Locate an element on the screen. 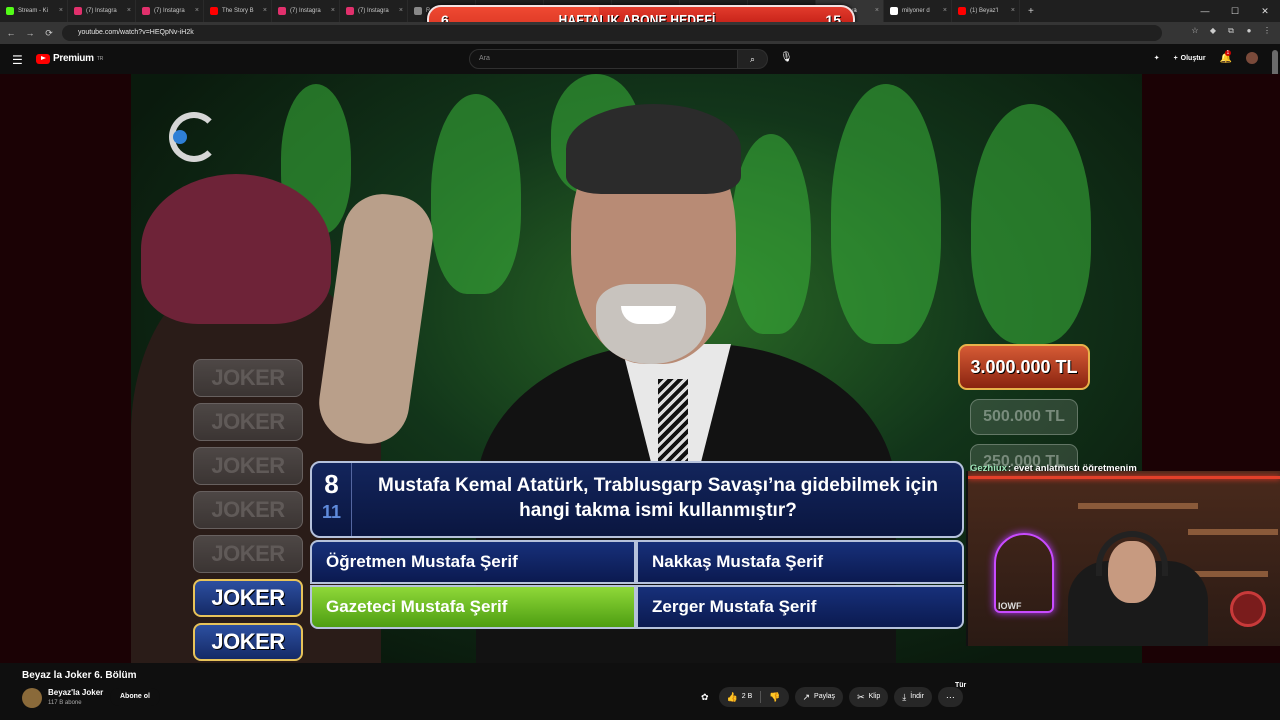 The height and width of the screenshot is (720, 1280). share-icon: ↗ is located at coordinates (806, 697).